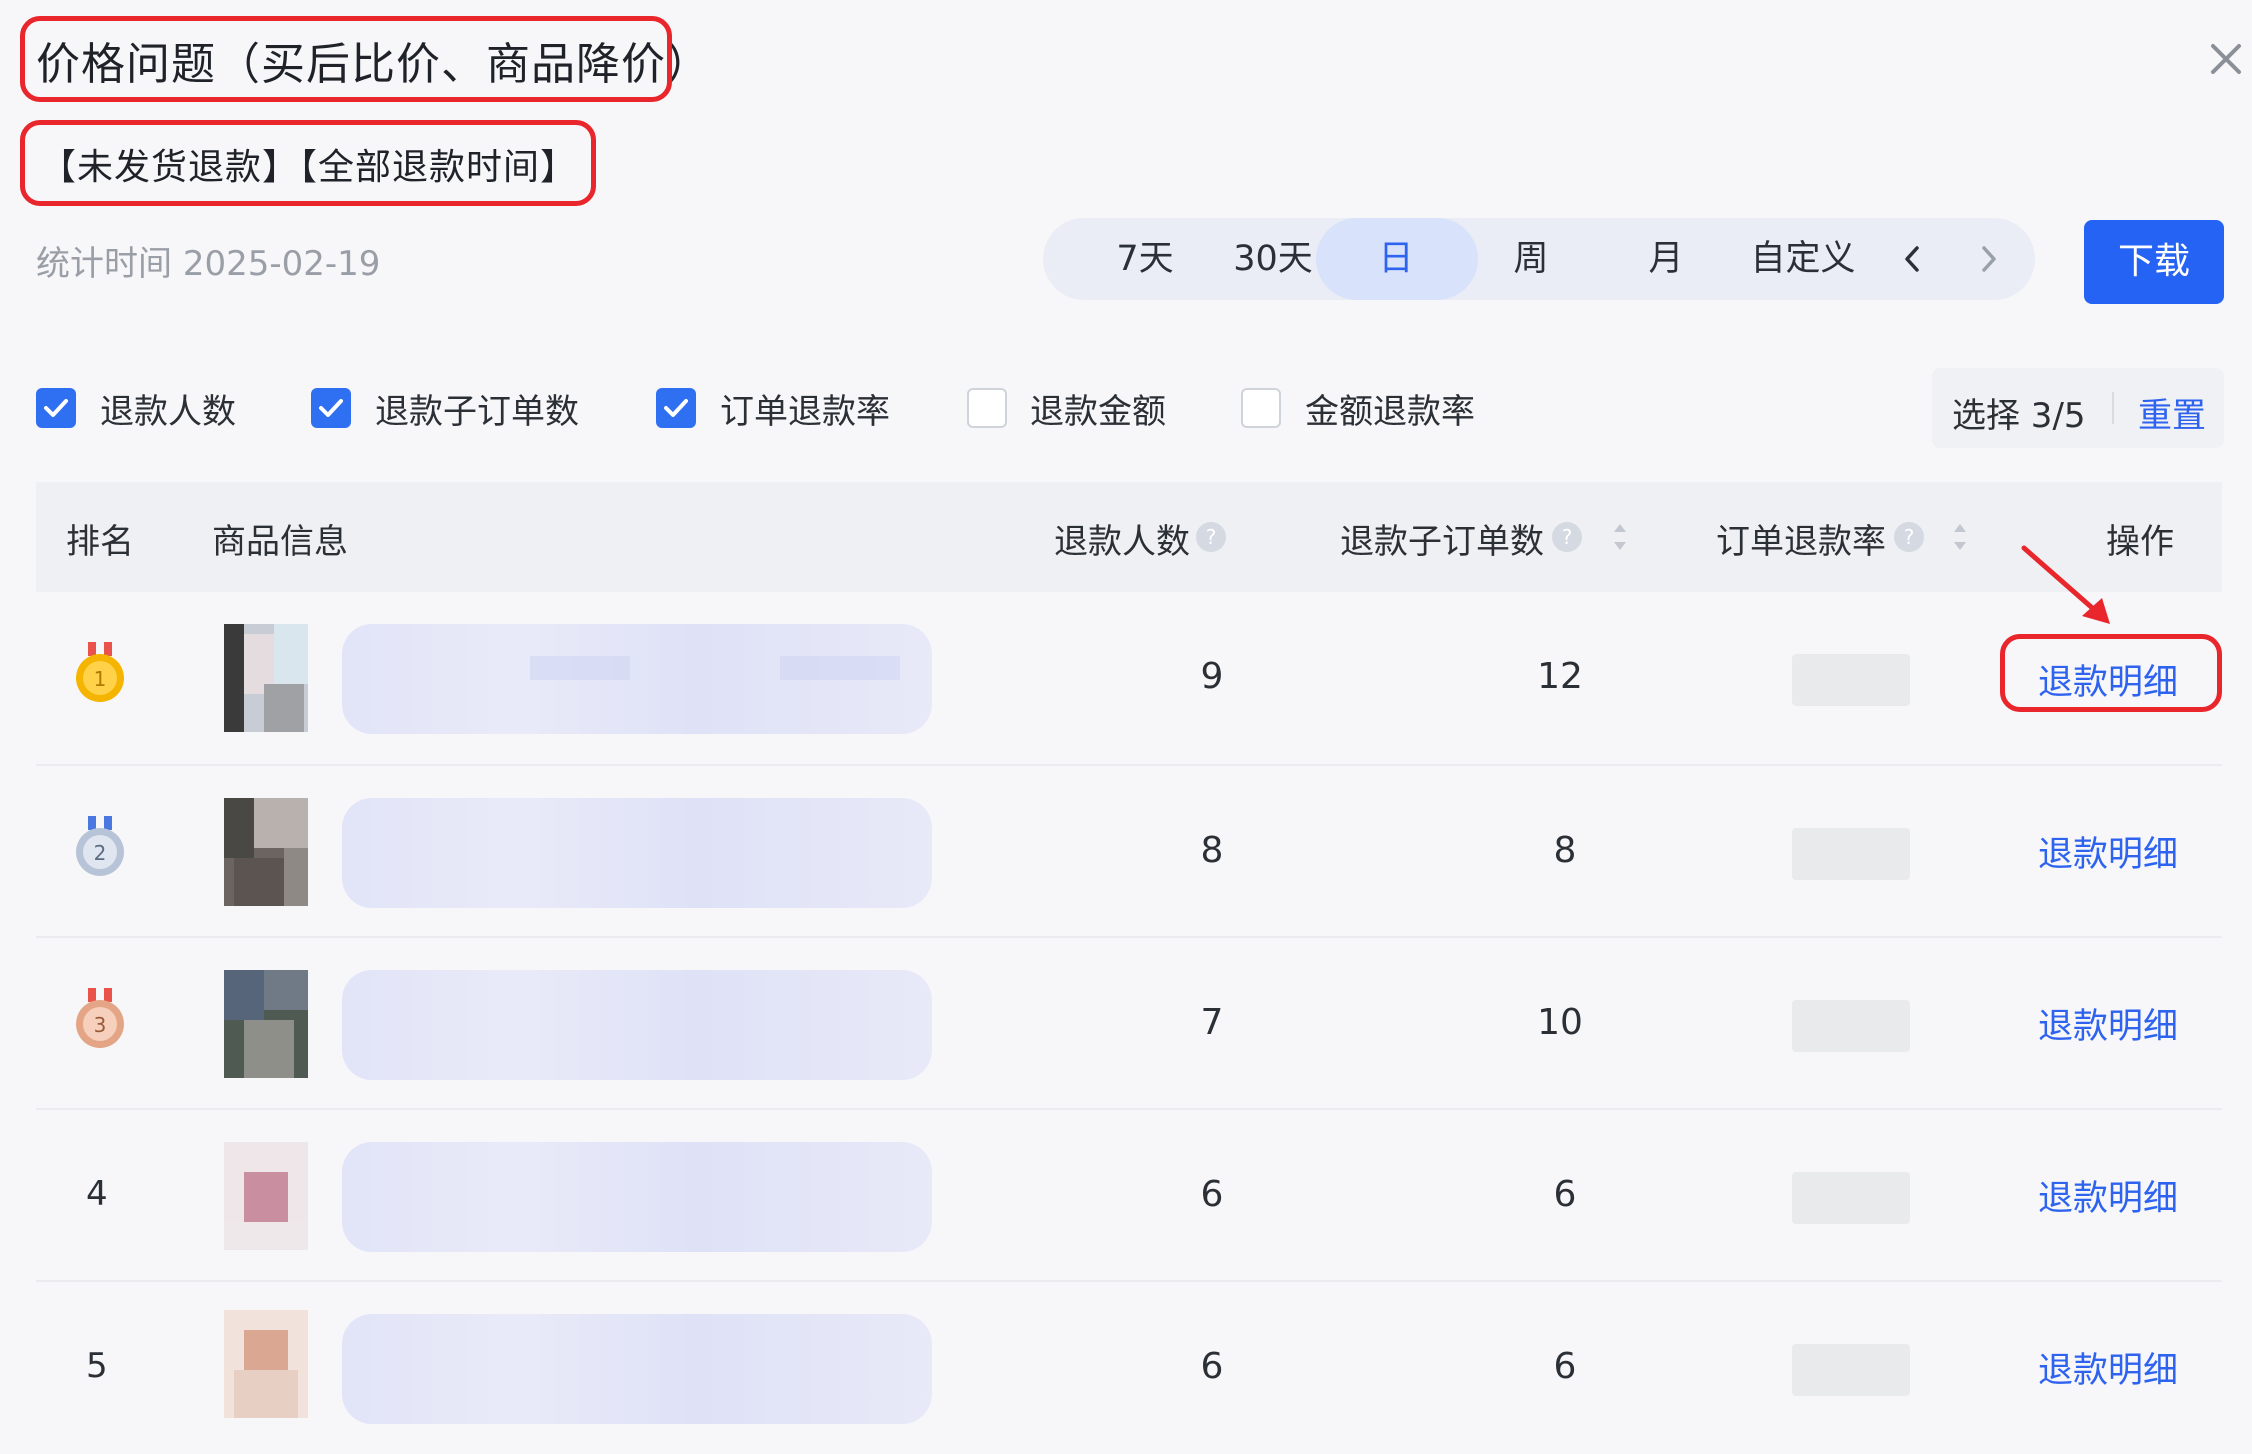 The height and width of the screenshot is (1454, 2252). What do you see at coordinates (104, 264) in the screenshot?
I see `stat-time-label: 统计时间` at bounding box center [104, 264].